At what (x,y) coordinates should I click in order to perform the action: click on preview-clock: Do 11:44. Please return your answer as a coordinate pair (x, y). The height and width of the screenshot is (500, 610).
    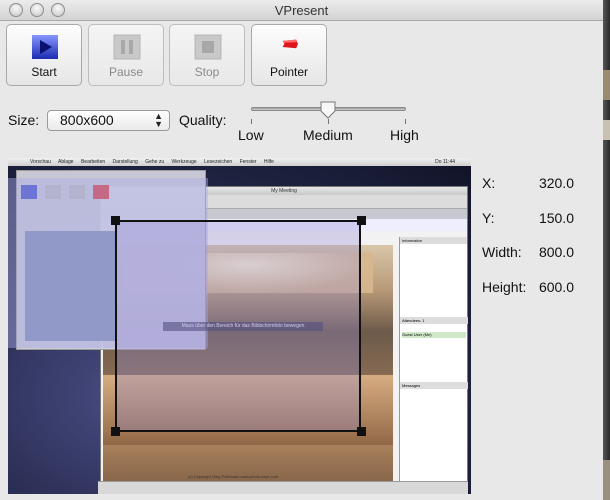
    Looking at the image, I should click on (445, 162).